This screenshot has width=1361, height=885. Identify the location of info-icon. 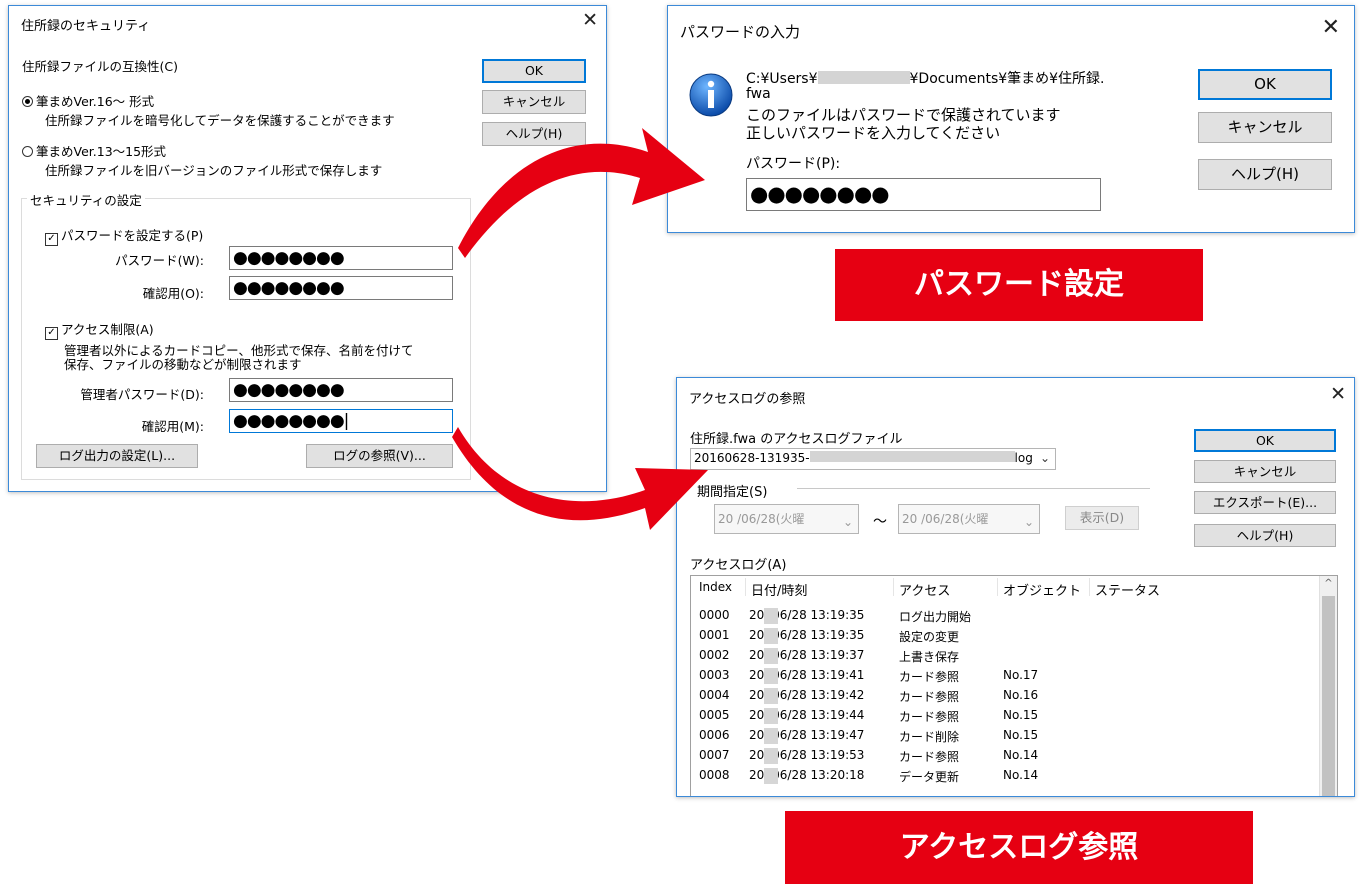
(711, 95).